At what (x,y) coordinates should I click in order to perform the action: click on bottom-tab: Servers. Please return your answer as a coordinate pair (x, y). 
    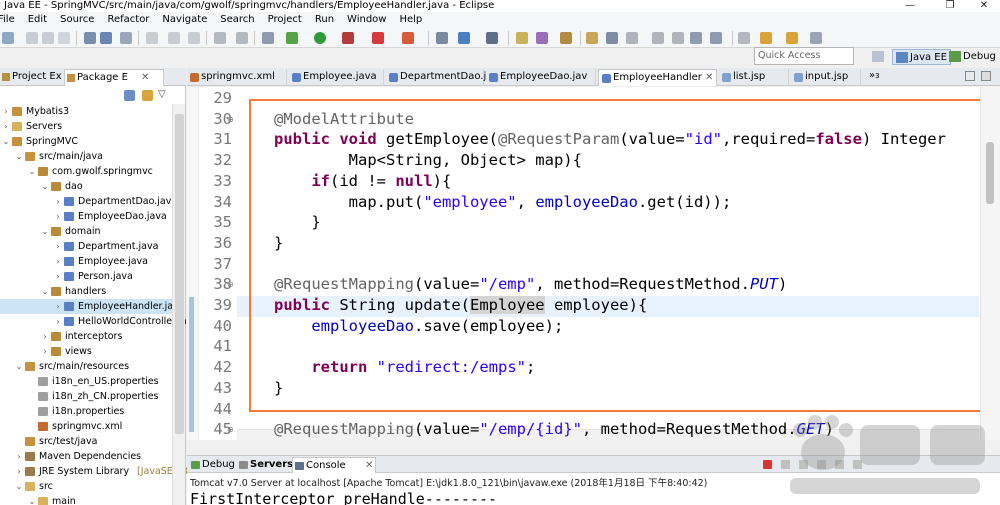
    Looking at the image, I should click on (265, 465).